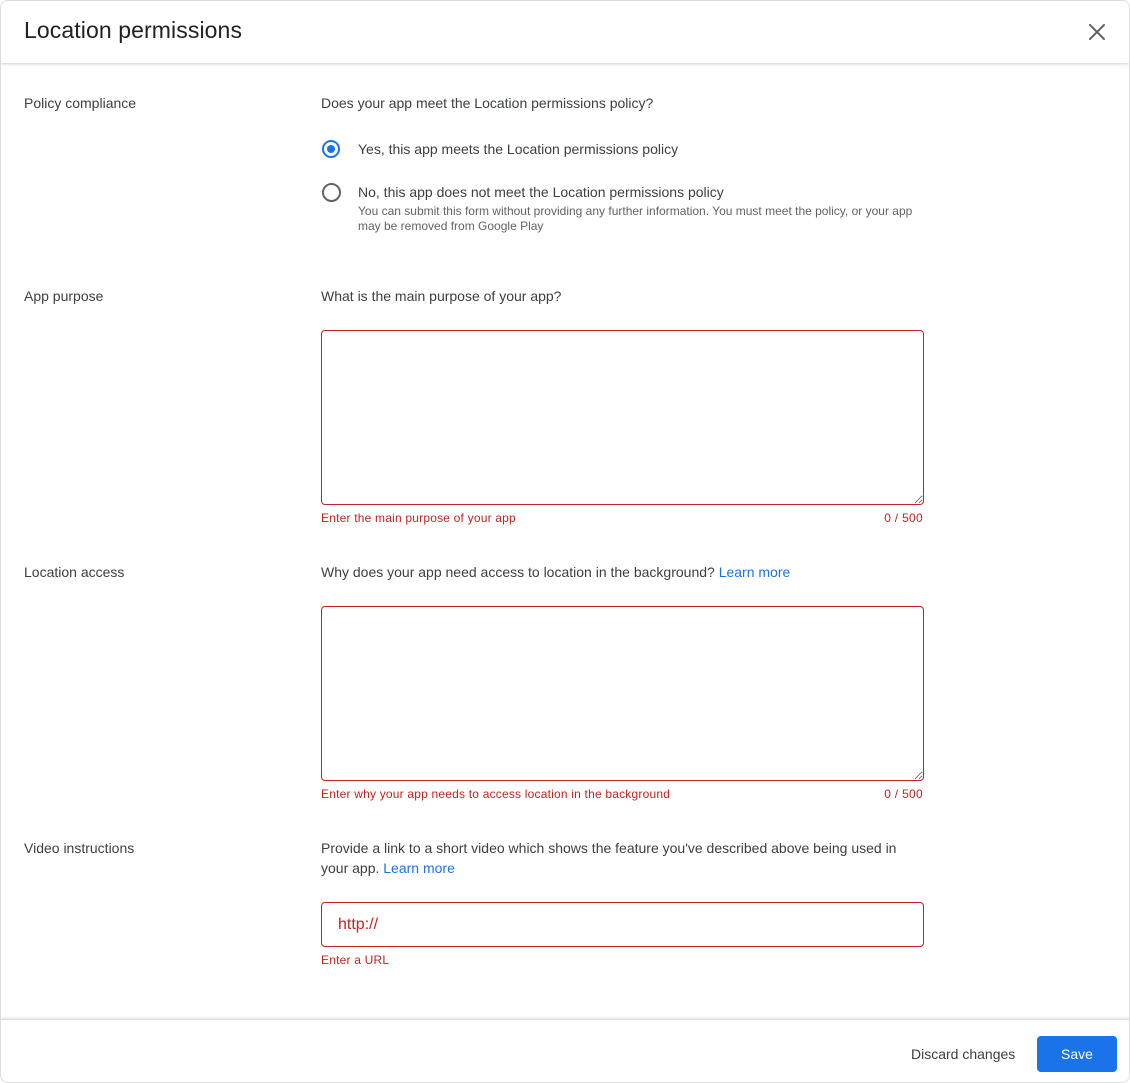 The width and height of the screenshot is (1130, 1083). Describe the element at coordinates (903, 794) in the screenshot. I see `location-access-counter: 0 / 500` at that location.